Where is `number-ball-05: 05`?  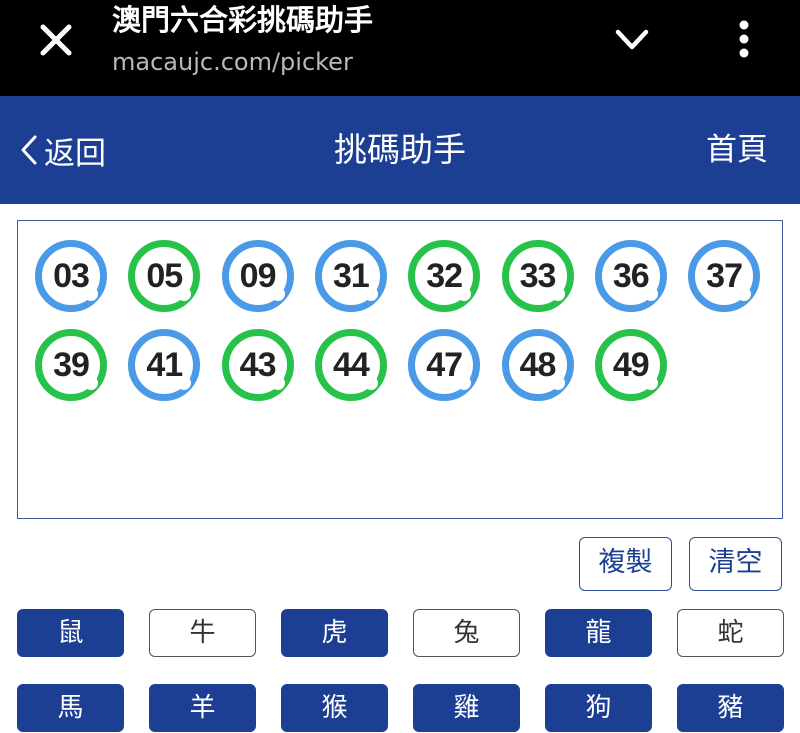
number-ball-05: 05 is located at coordinates (164, 276).